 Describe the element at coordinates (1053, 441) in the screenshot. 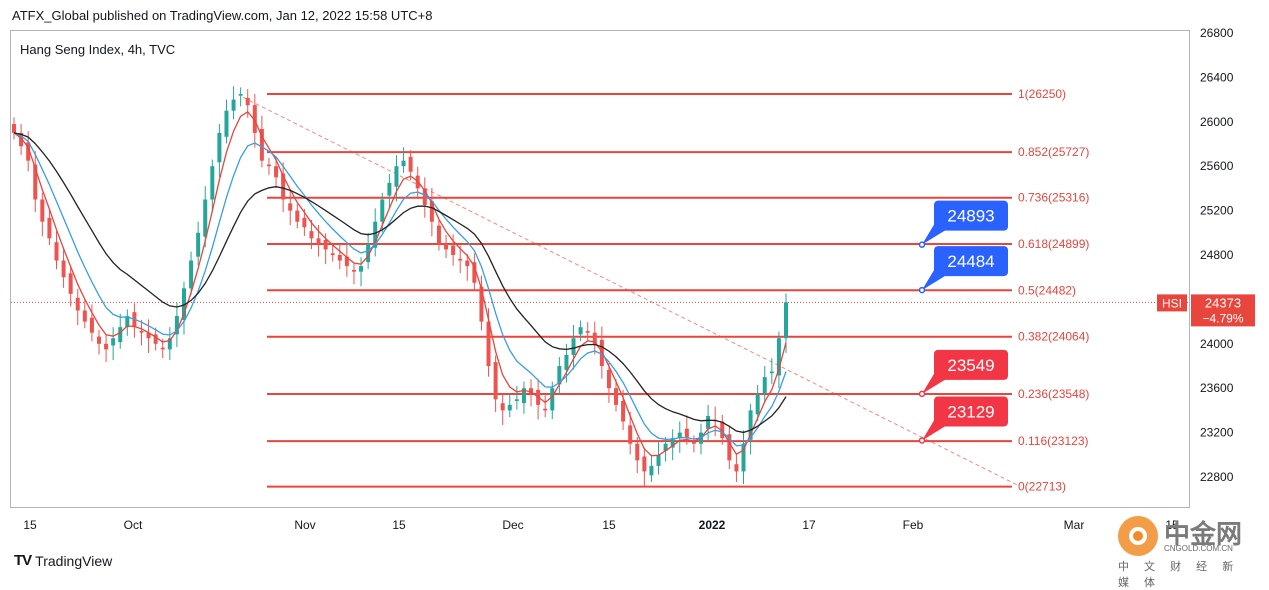

I see `fib-level-label: 0.116(23123)` at that location.